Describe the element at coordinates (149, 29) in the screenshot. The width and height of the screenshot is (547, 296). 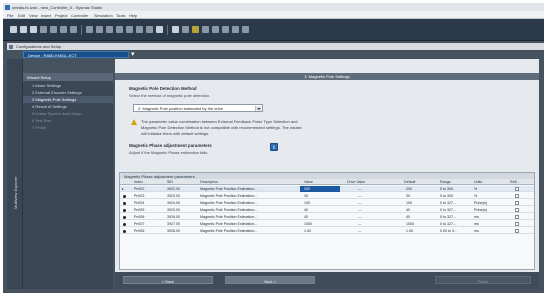
I see `compare-icon` at that location.